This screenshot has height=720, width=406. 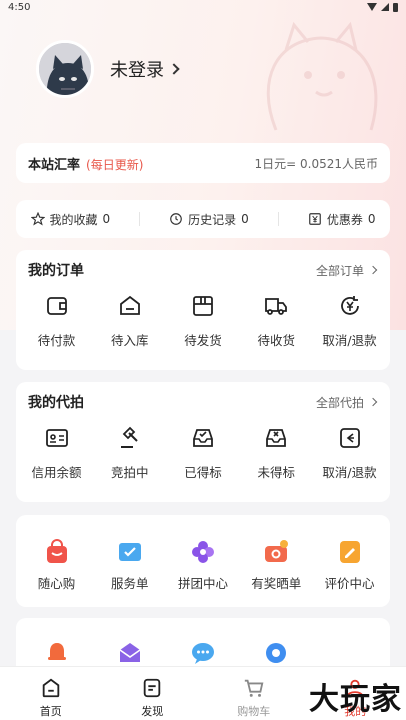 I want to click on chat-icon, so click(x=203, y=653).